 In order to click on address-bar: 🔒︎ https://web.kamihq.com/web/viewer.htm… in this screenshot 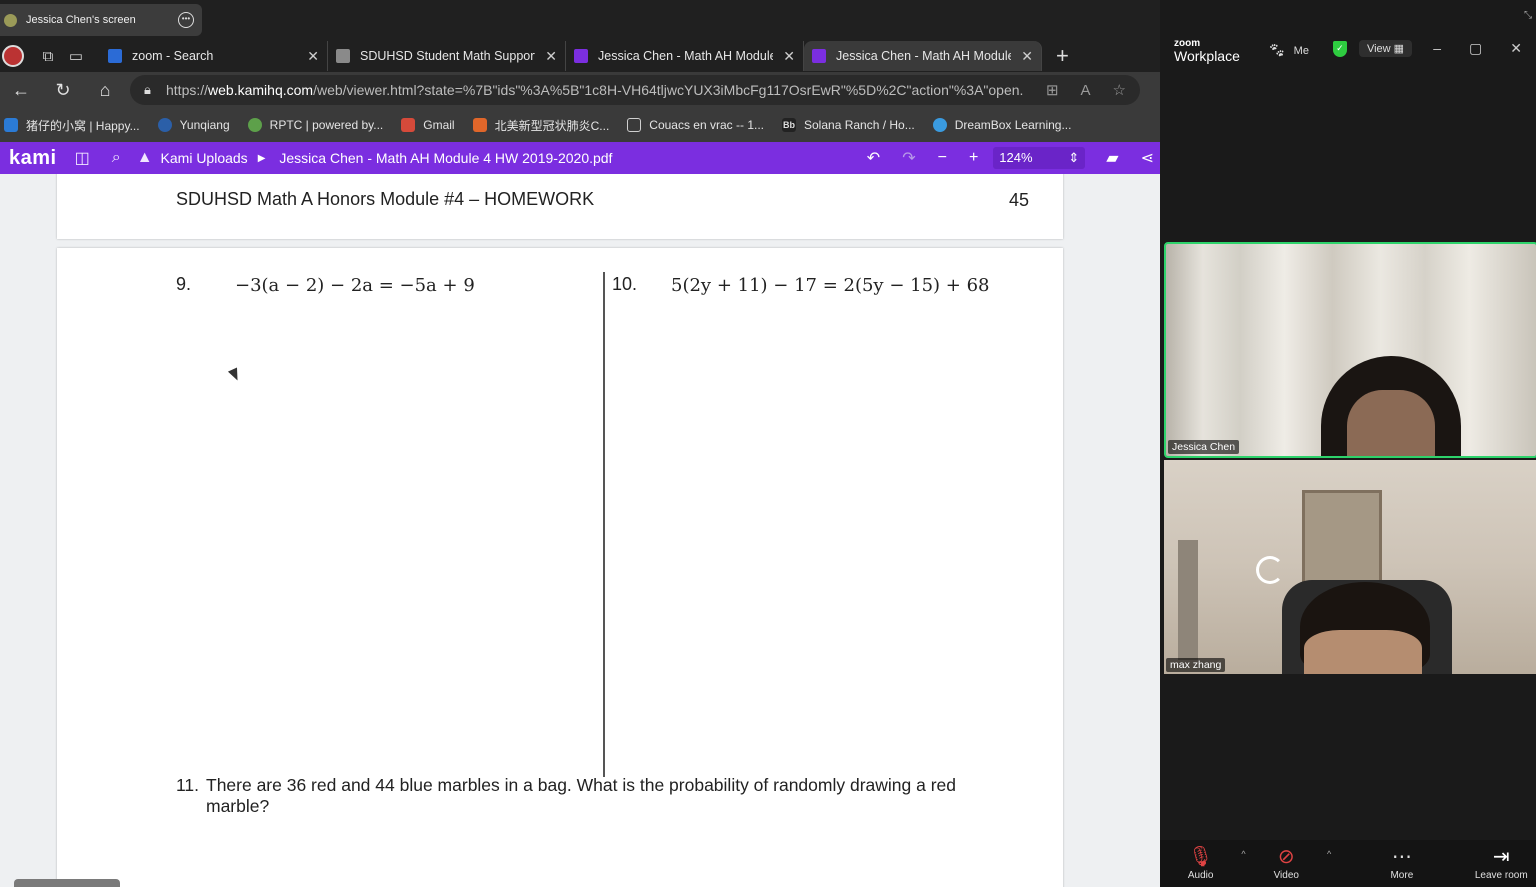, I will do `click(635, 90)`.